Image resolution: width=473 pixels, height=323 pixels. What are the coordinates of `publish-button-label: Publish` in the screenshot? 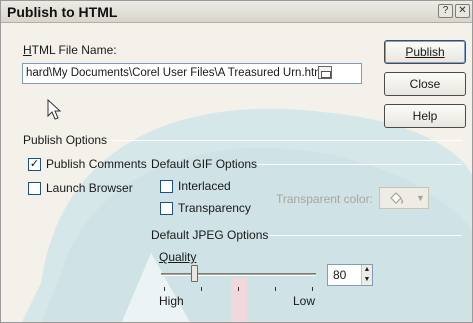 It's located at (425, 52).